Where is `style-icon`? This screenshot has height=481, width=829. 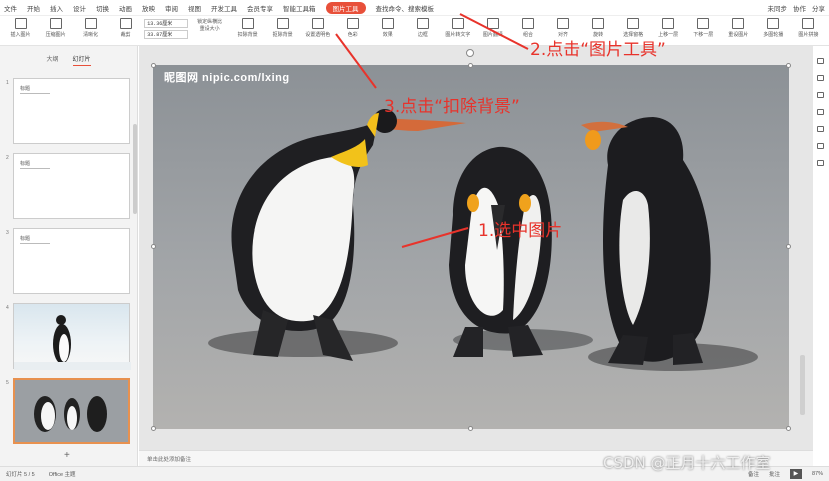 style-icon is located at coordinates (820, 129).